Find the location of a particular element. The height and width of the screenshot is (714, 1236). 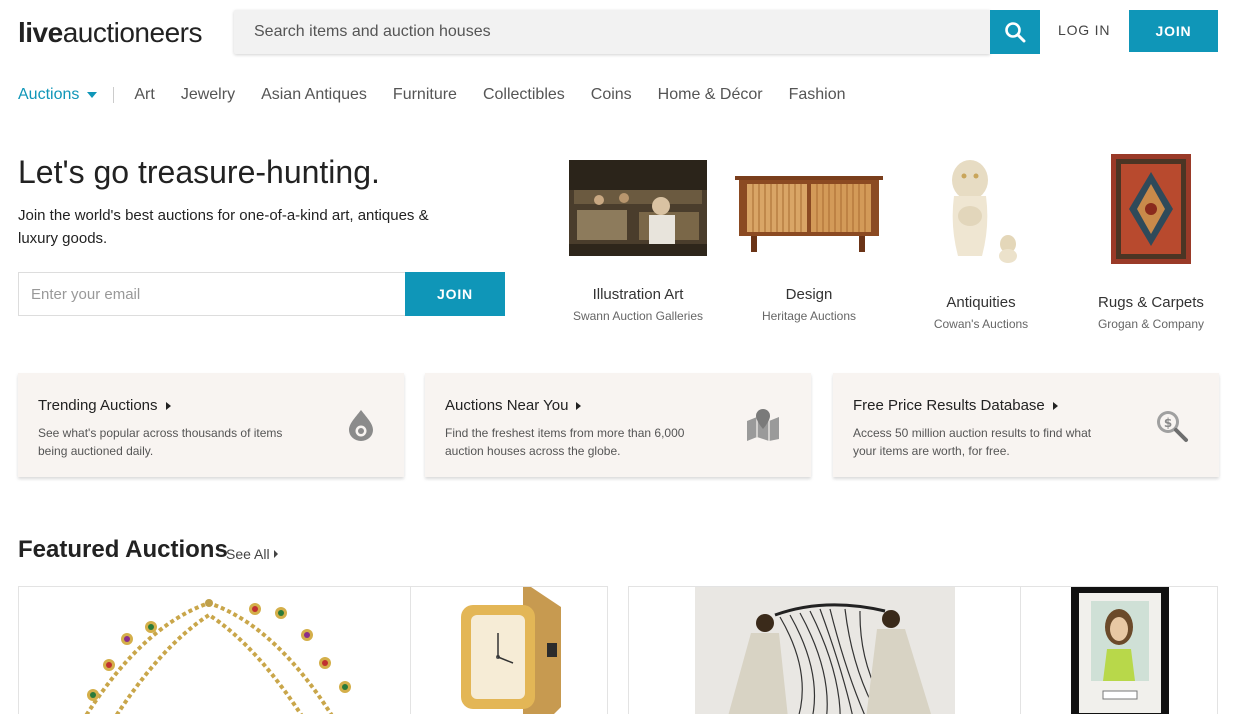

search-box is located at coordinates (612, 32).